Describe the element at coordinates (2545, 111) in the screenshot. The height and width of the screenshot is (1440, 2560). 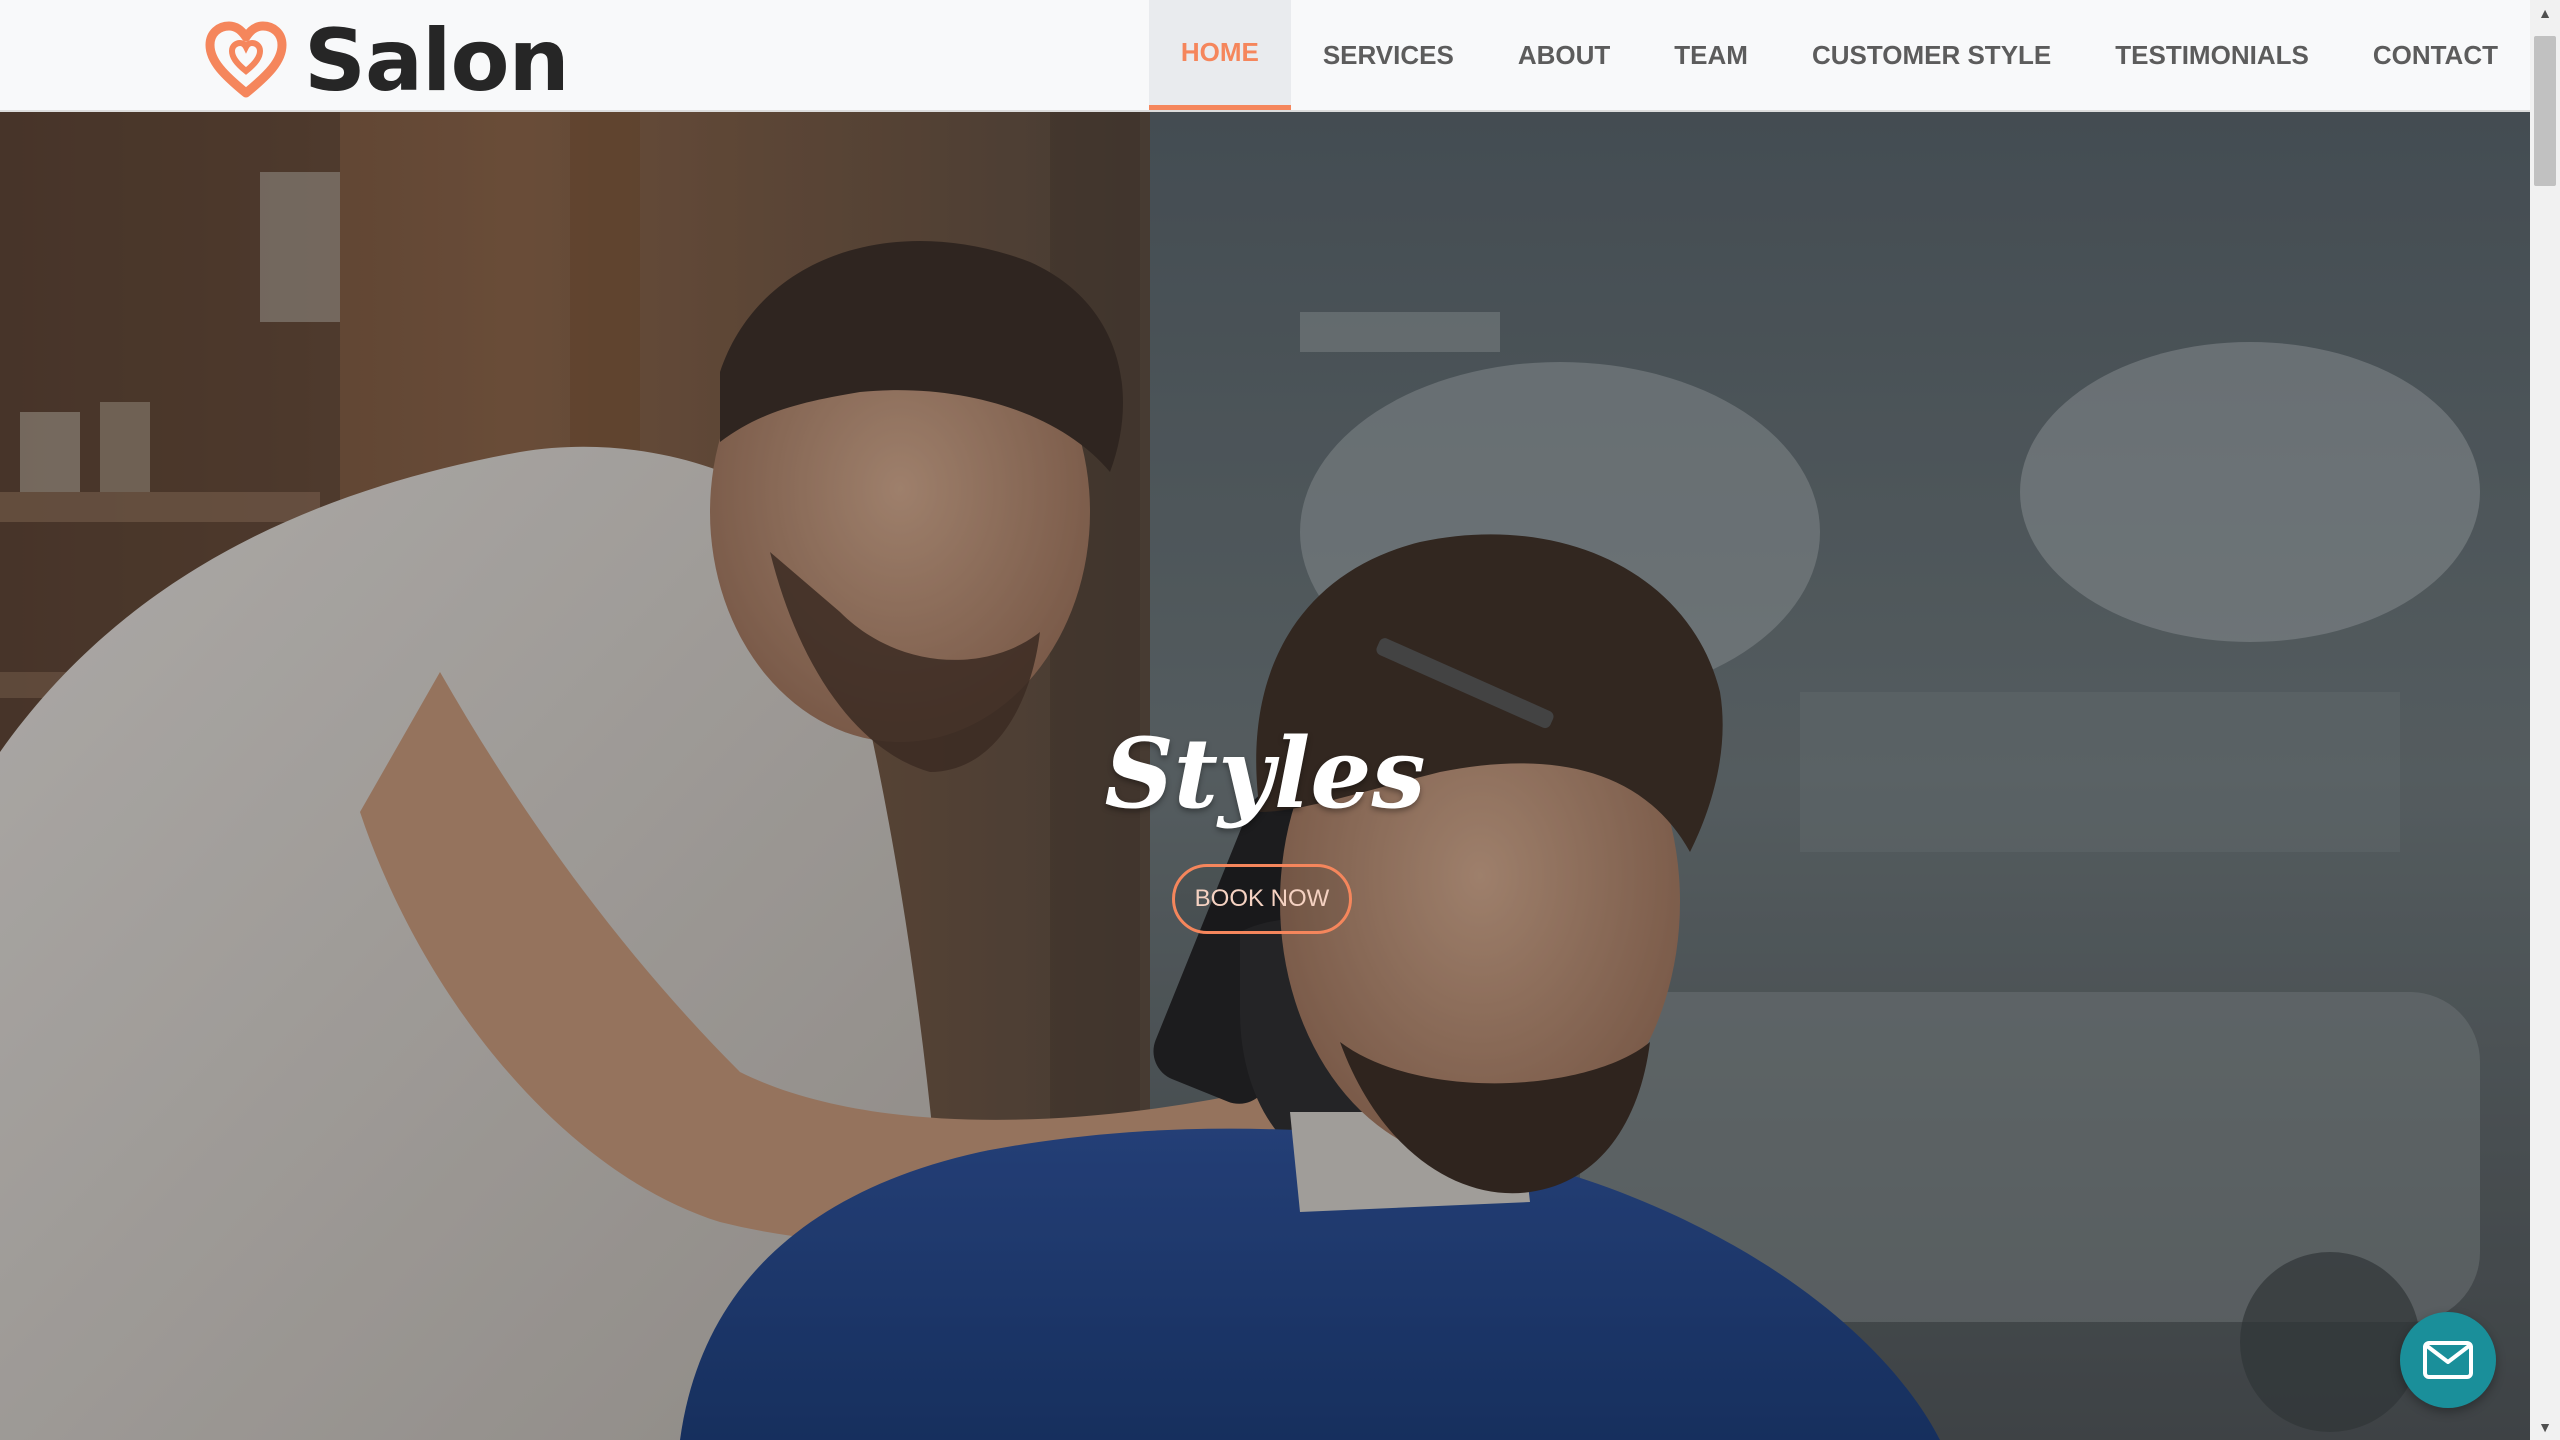
I see `scrollbar-thumb` at that location.